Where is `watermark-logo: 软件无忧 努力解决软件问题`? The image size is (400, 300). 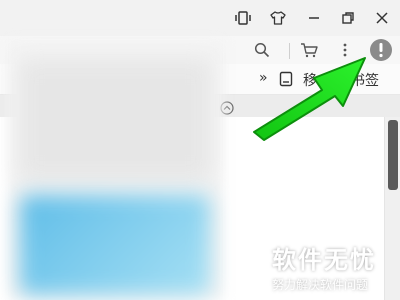 watermark-logo: 软件无忧 努力解决软件问题 is located at coordinates (331, 269).